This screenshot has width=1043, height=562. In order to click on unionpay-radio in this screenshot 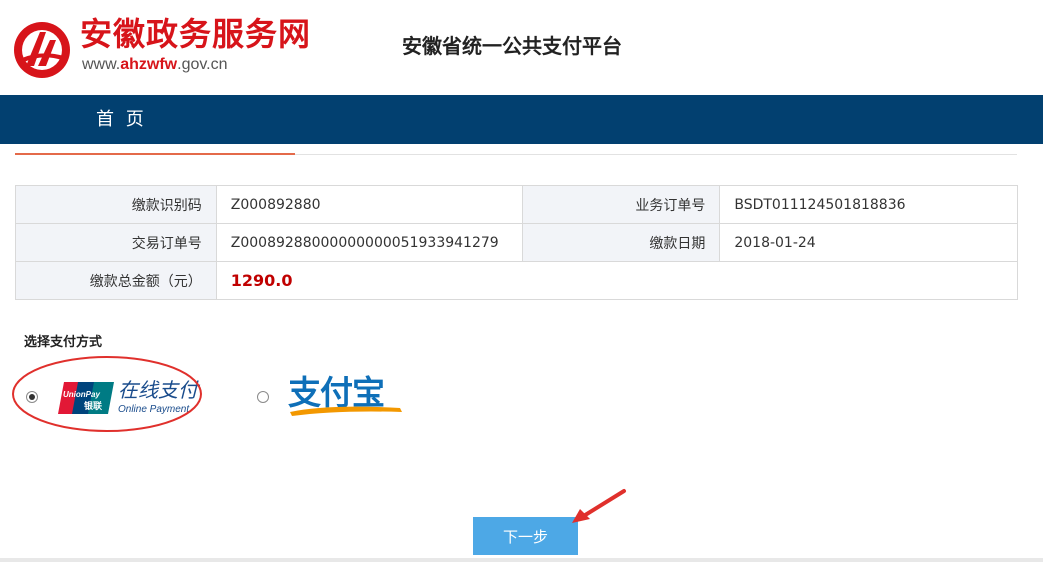, I will do `click(32, 397)`.